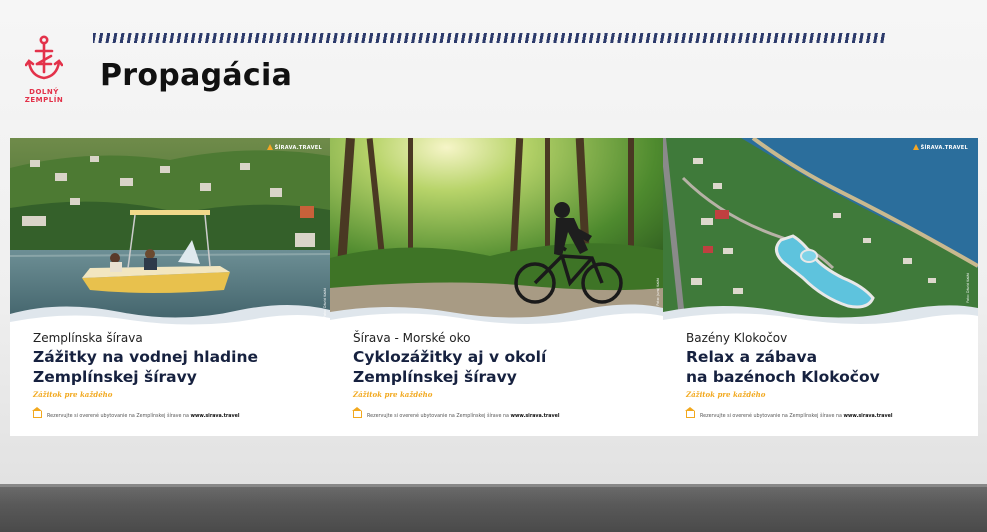 Image resolution: width=987 pixels, height=532 pixels. Describe the element at coordinates (658, 292) in the screenshot. I see `photo-credit: Foto: Juraj Kalát` at that location.